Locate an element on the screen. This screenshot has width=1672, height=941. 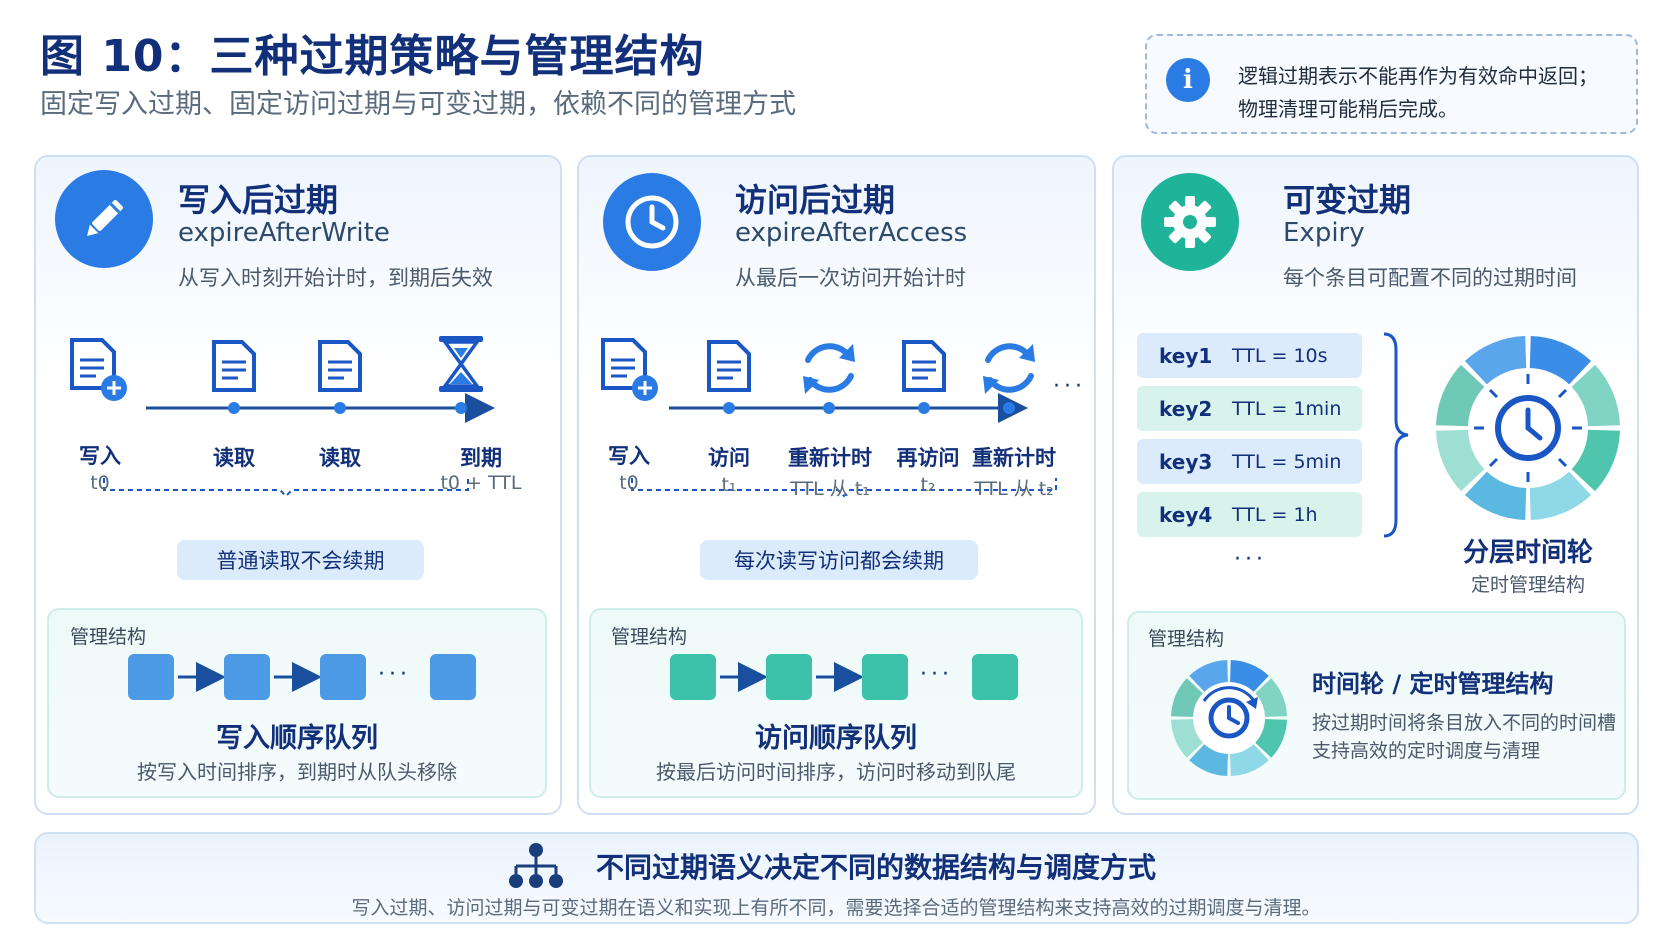
panel2-description: 从最后一次访问开始计时 is located at coordinates (850, 278).